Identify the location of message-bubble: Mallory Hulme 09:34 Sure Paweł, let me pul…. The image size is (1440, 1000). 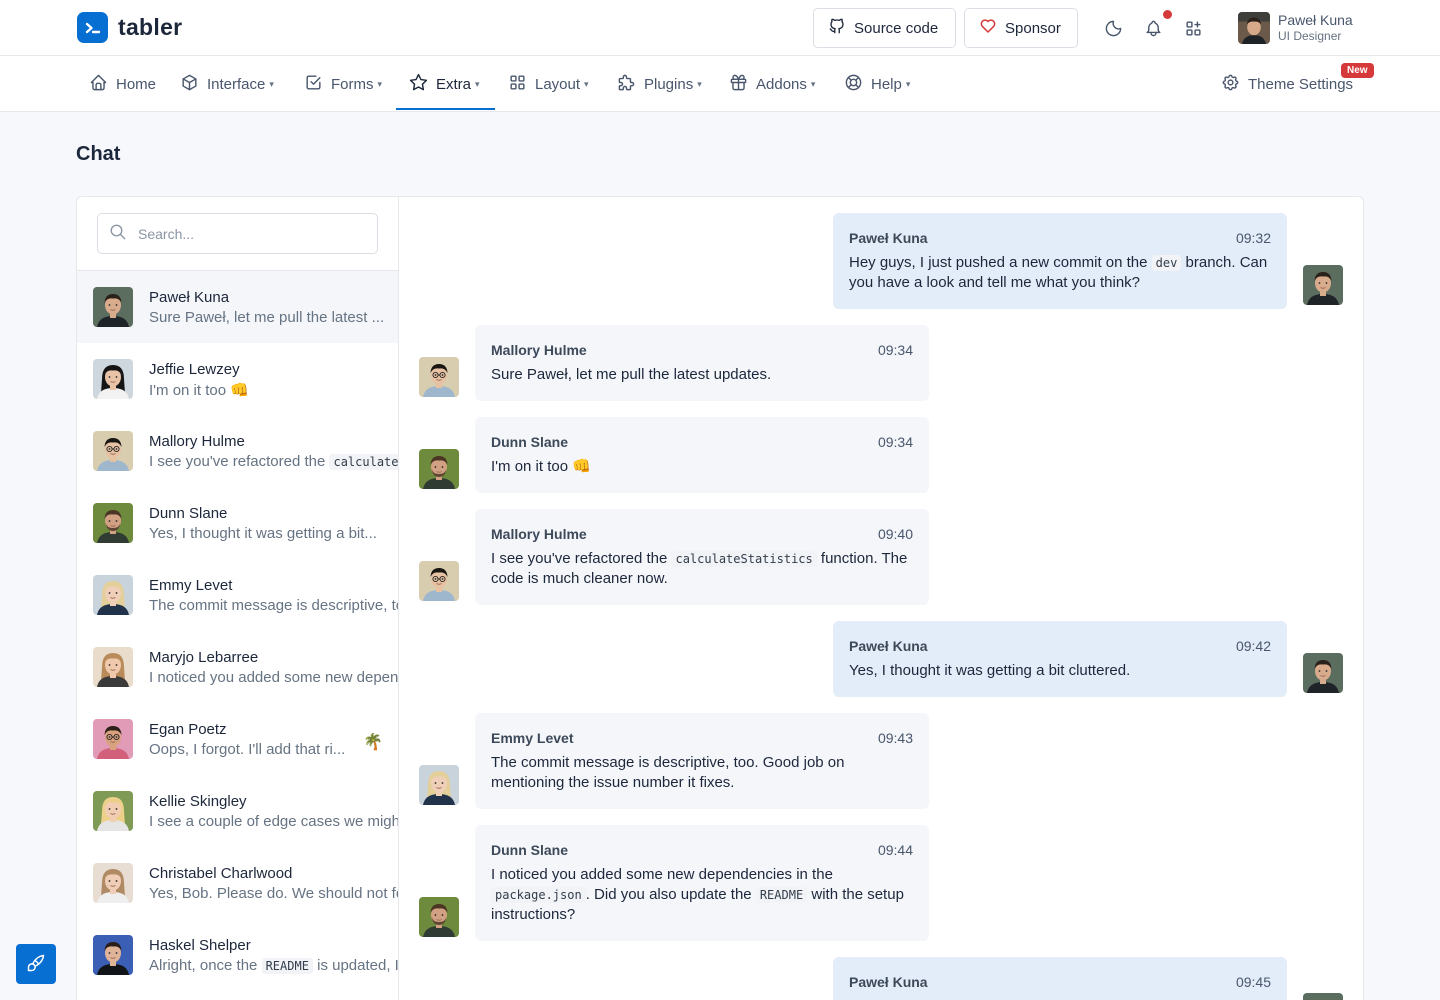
(702, 363).